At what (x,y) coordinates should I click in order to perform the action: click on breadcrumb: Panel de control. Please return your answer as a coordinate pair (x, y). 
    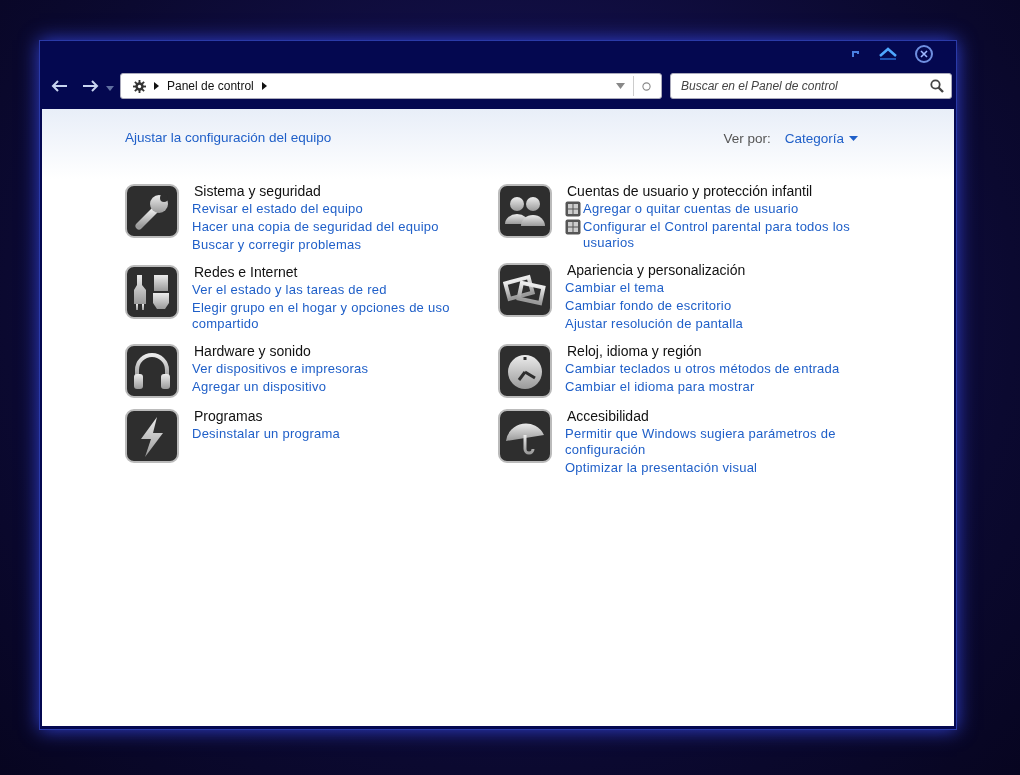
    Looking at the image, I should click on (210, 86).